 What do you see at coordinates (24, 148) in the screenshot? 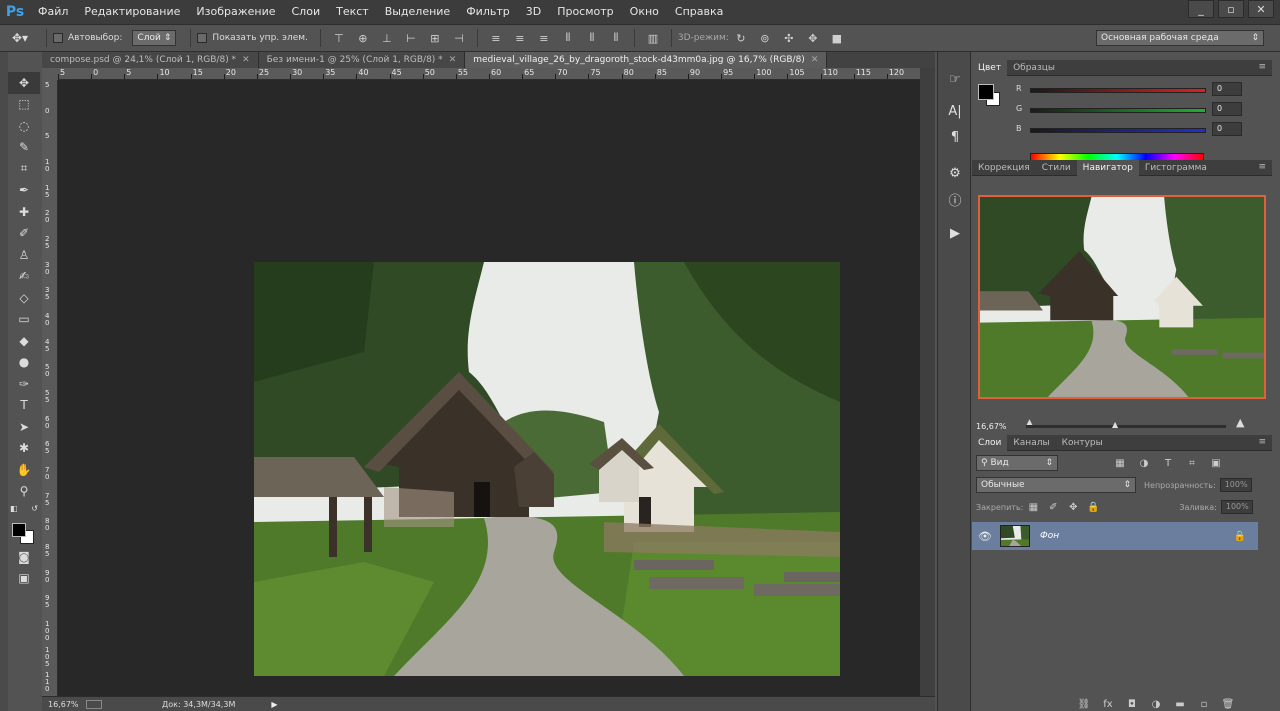
I see `quick-select-tool-icon: ✎` at bounding box center [24, 148].